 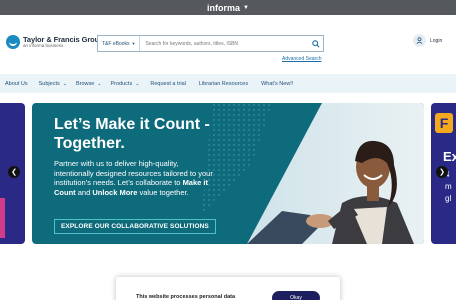 I want to click on chevron-right-icon: ❯, so click(x=442, y=172).